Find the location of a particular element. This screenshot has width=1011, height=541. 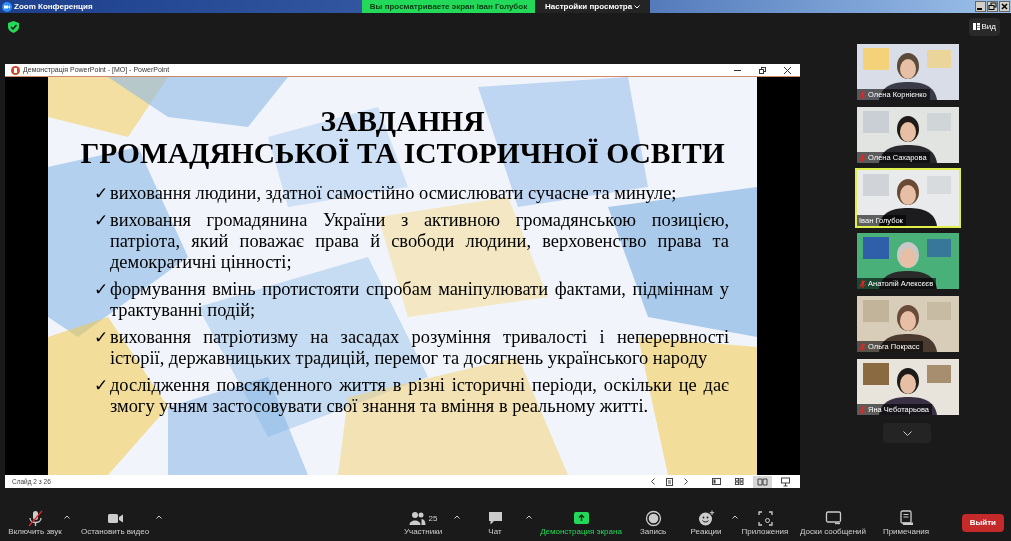

notes-button: Примечания is located at coordinates (906, 523).